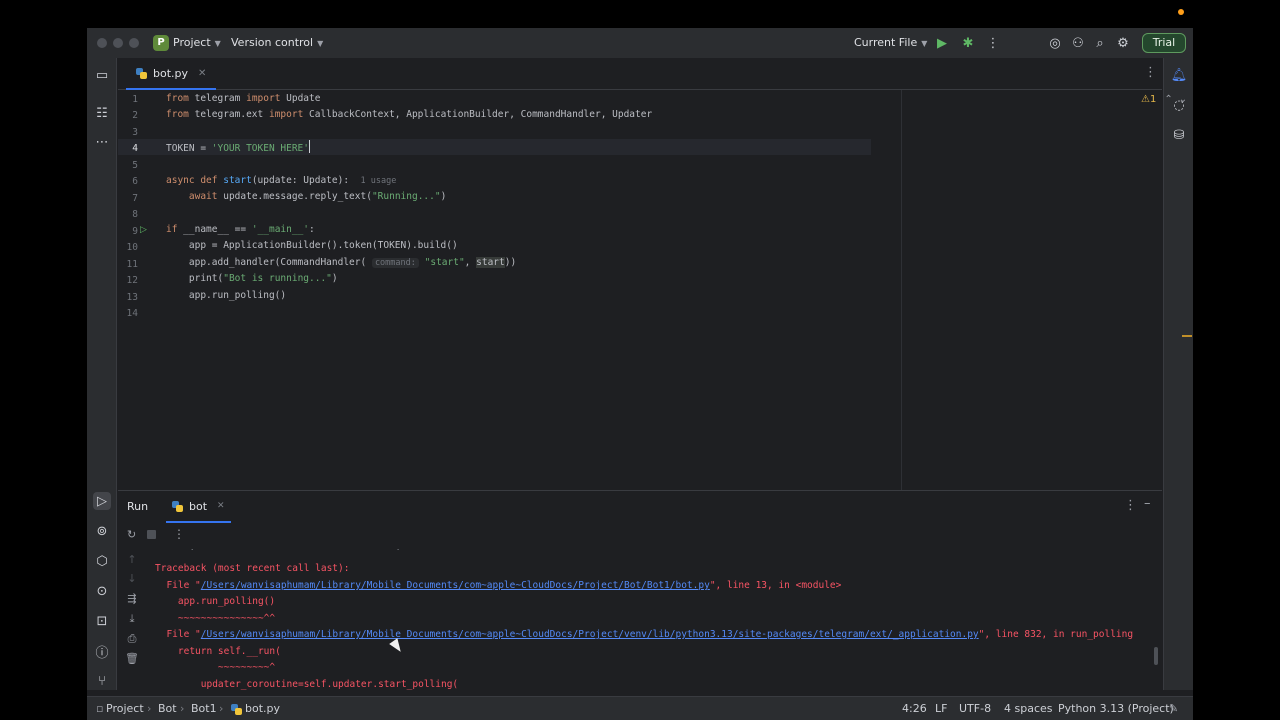 This screenshot has height=720, width=1280. I want to click on soft-wrap-icon: ⇶, so click(132, 599).